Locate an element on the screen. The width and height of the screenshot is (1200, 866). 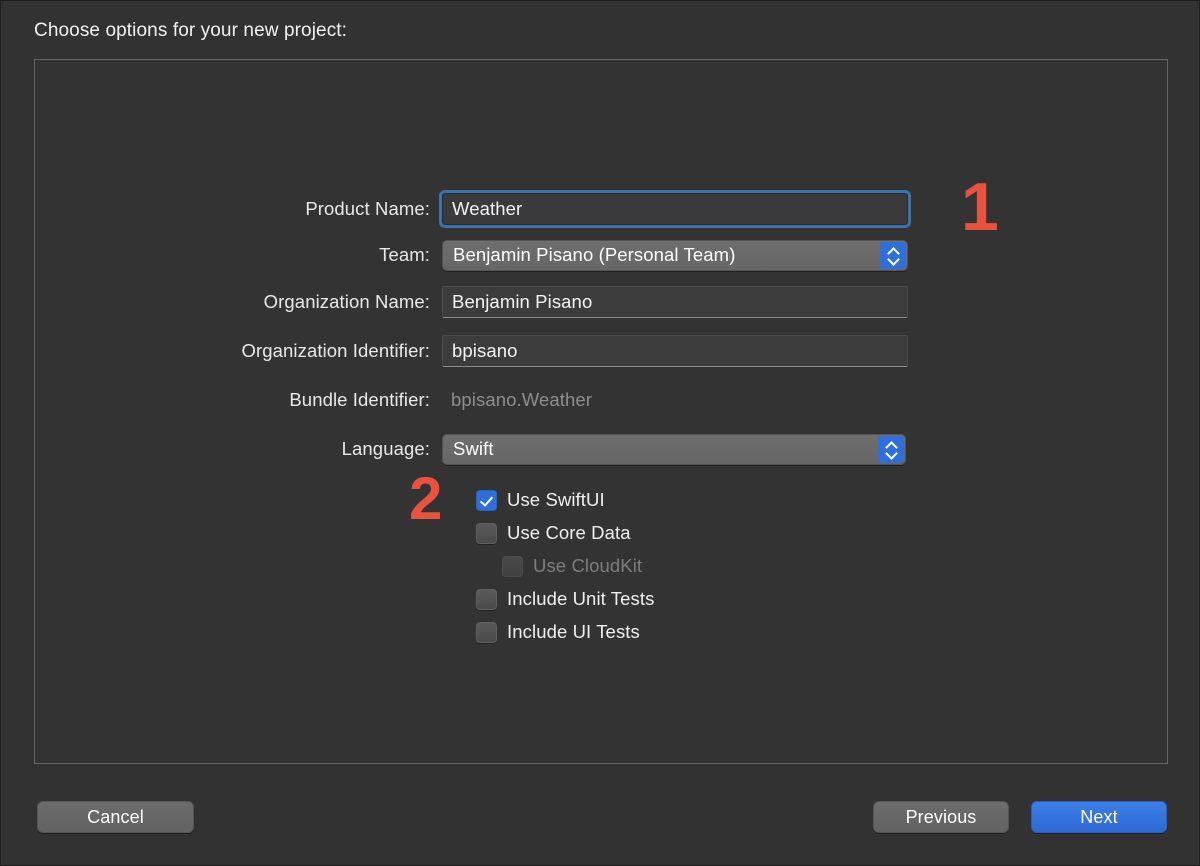
form-row-language: Language: Swift is located at coordinates (470, 449).